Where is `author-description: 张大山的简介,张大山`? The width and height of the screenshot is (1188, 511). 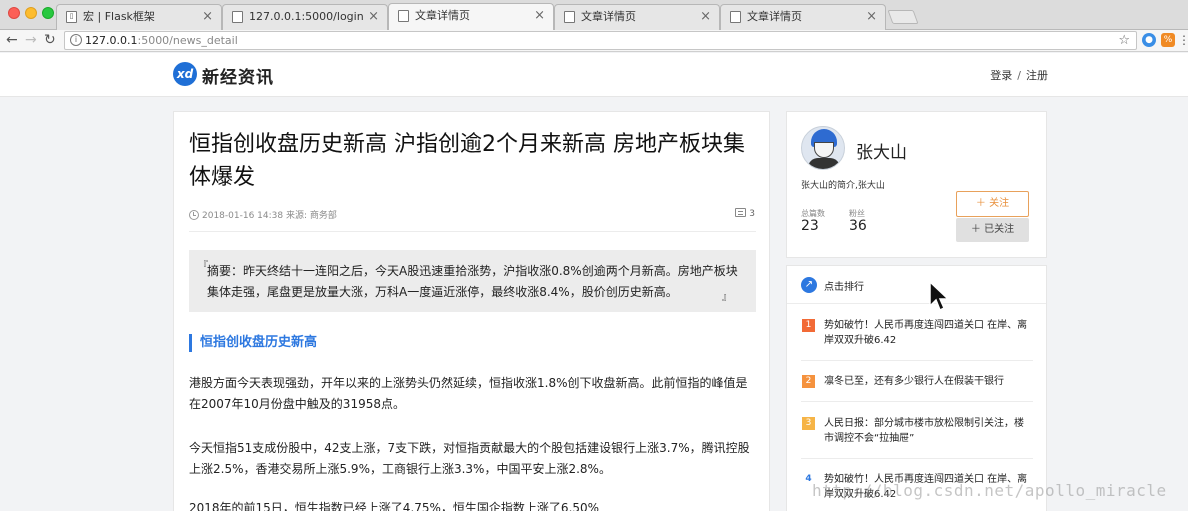 author-description: 张大山的简介,张大山 is located at coordinates (843, 186).